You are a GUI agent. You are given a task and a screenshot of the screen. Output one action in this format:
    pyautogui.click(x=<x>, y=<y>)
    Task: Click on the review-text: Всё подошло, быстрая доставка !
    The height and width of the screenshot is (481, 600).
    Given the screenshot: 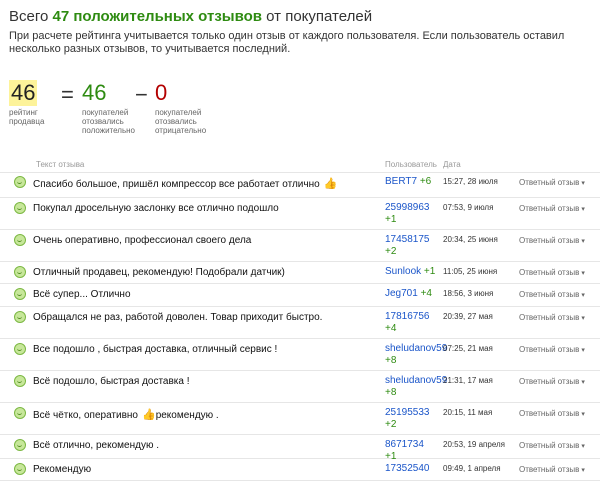 What is the action you would take?
    pyautogui.click(x=111, y=381)
    